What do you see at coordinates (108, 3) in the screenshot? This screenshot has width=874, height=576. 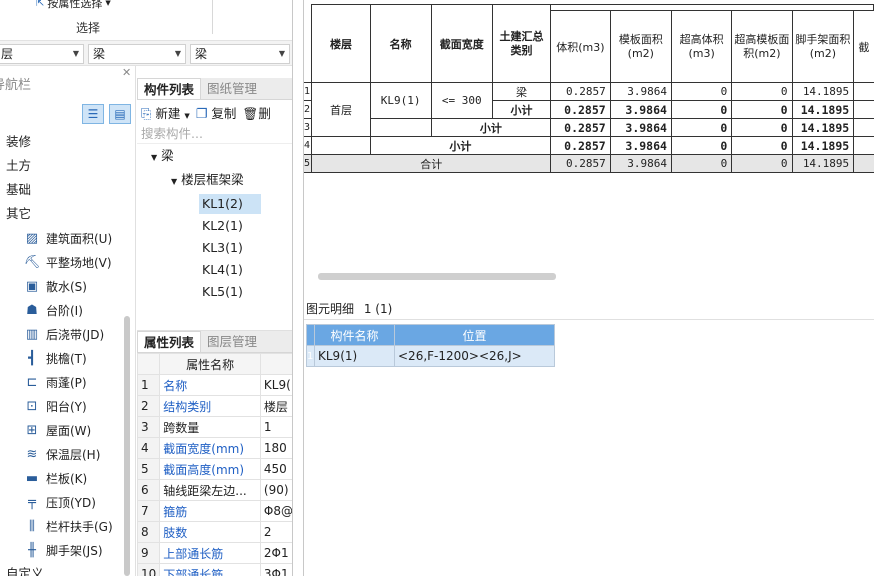 I see `chevron-down-icon: ▼` at bounding box center [108, 3].